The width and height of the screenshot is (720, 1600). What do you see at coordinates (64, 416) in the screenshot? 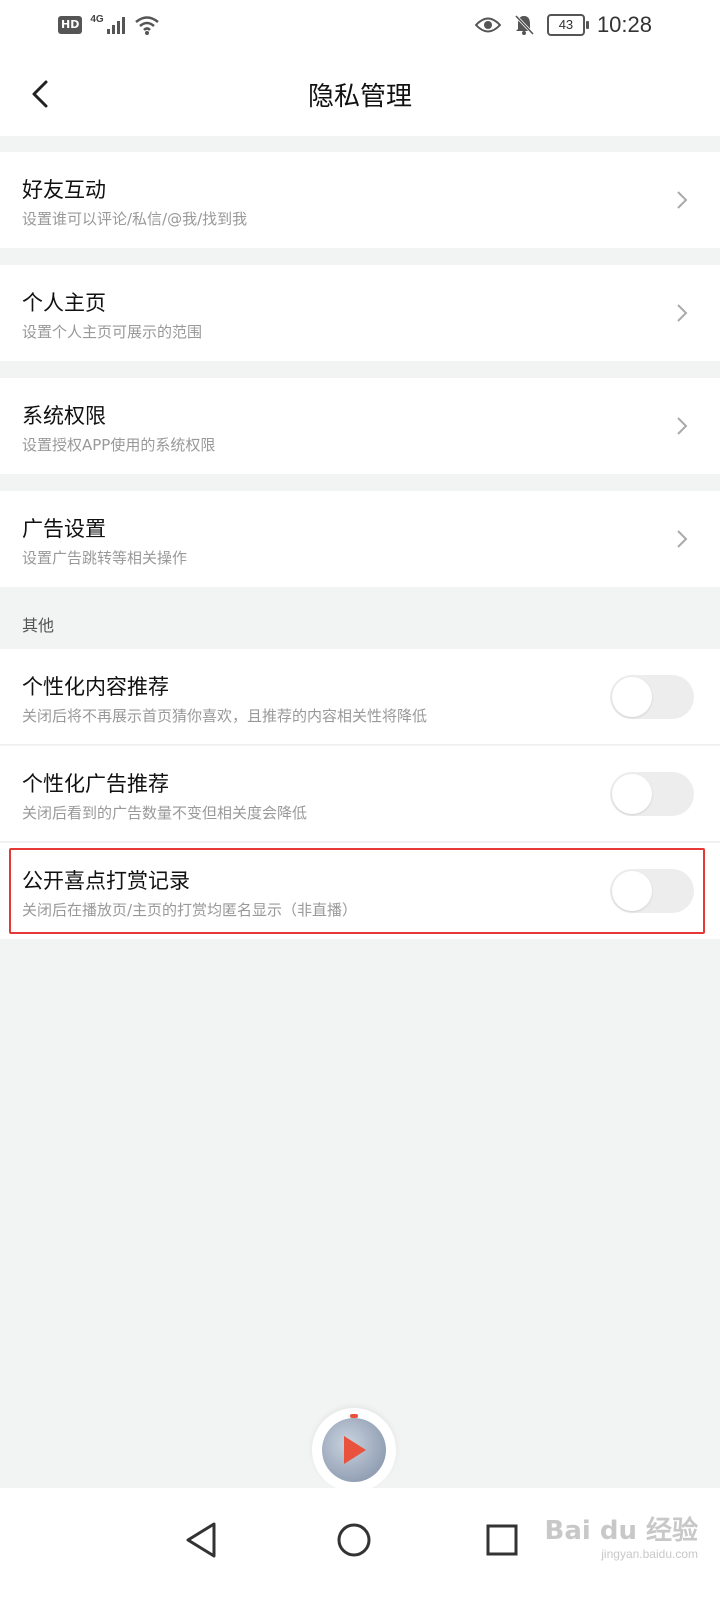
I see `menu-item-title: 系统权限` at bounding box center [64, 416].